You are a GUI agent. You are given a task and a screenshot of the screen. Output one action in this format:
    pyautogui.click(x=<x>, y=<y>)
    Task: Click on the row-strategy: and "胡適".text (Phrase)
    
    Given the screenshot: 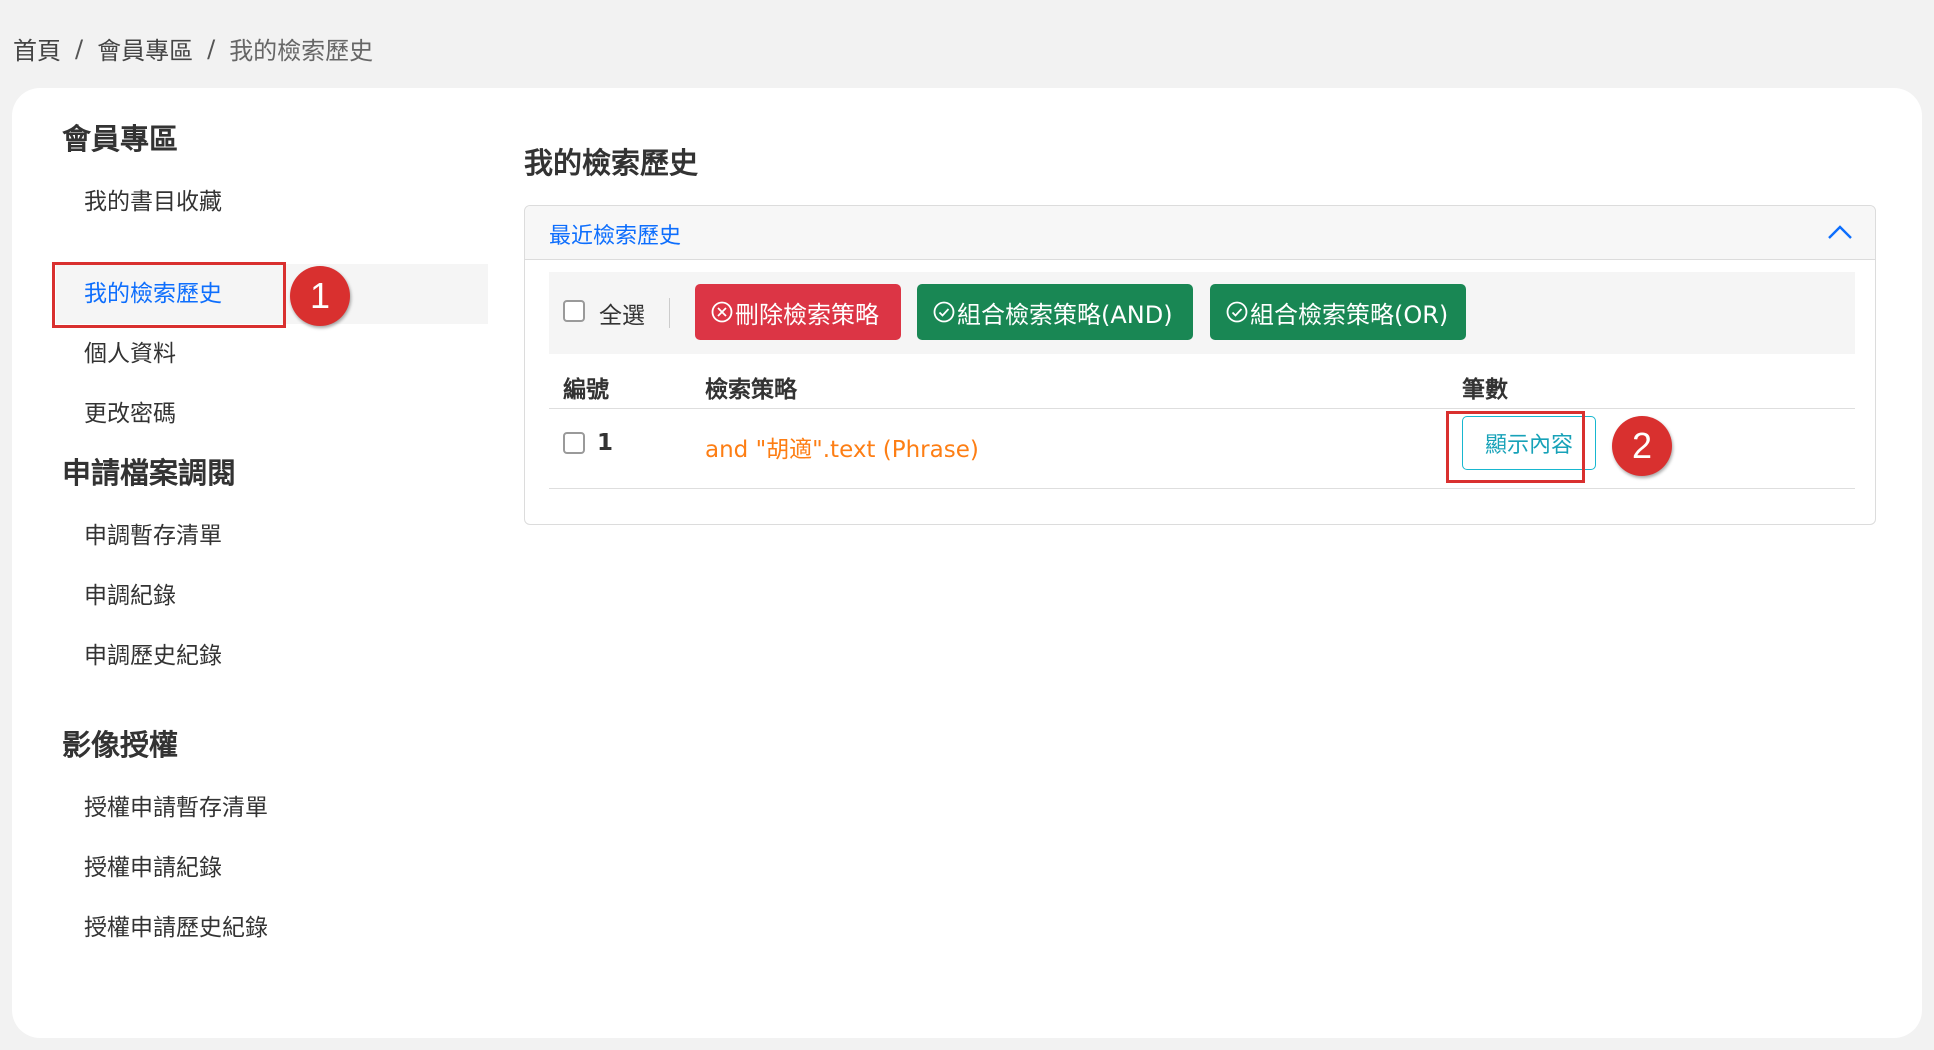 What is the action you would take?
    pyautogui.click(x=842, y=450)
    